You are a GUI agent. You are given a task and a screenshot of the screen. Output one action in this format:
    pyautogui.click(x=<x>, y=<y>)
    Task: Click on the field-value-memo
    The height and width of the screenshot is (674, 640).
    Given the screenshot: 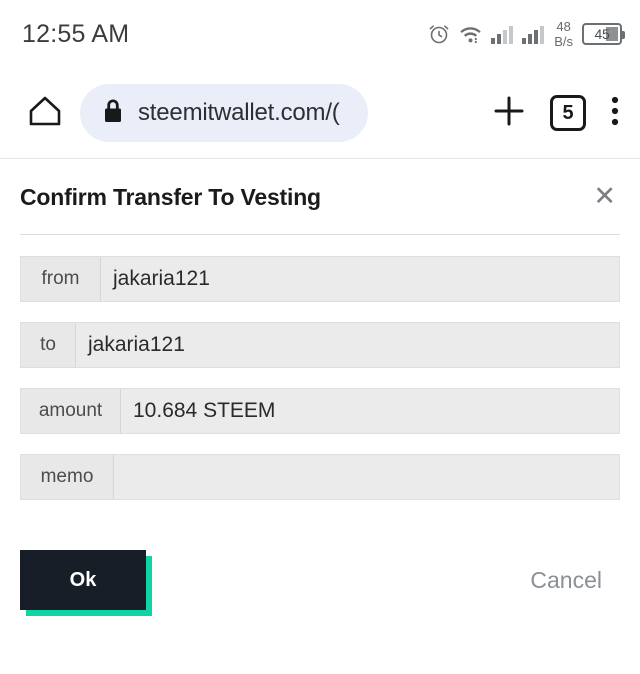 What is the action you would take?
    pyautogui.click(x=366, y=477)
    